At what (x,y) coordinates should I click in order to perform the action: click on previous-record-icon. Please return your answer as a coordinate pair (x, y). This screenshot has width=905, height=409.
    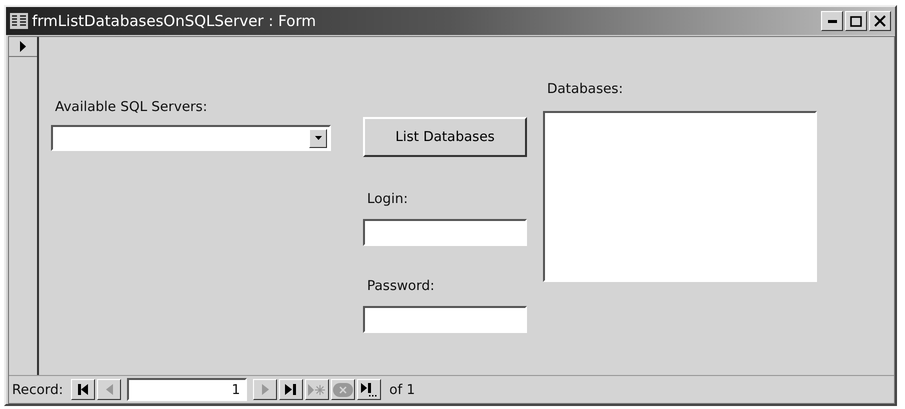
    Looking at the image, I should click on (109, 389).